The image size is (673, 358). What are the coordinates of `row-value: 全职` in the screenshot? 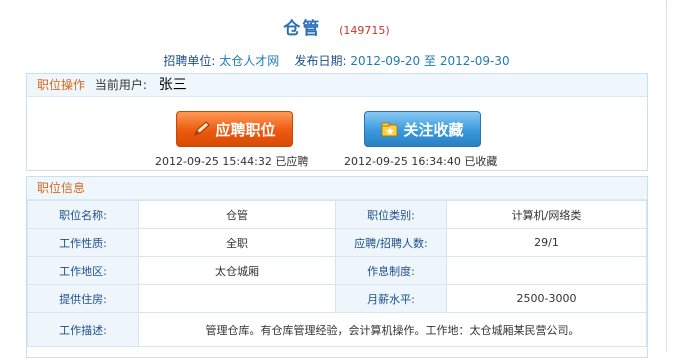 It's located at (237, 242).